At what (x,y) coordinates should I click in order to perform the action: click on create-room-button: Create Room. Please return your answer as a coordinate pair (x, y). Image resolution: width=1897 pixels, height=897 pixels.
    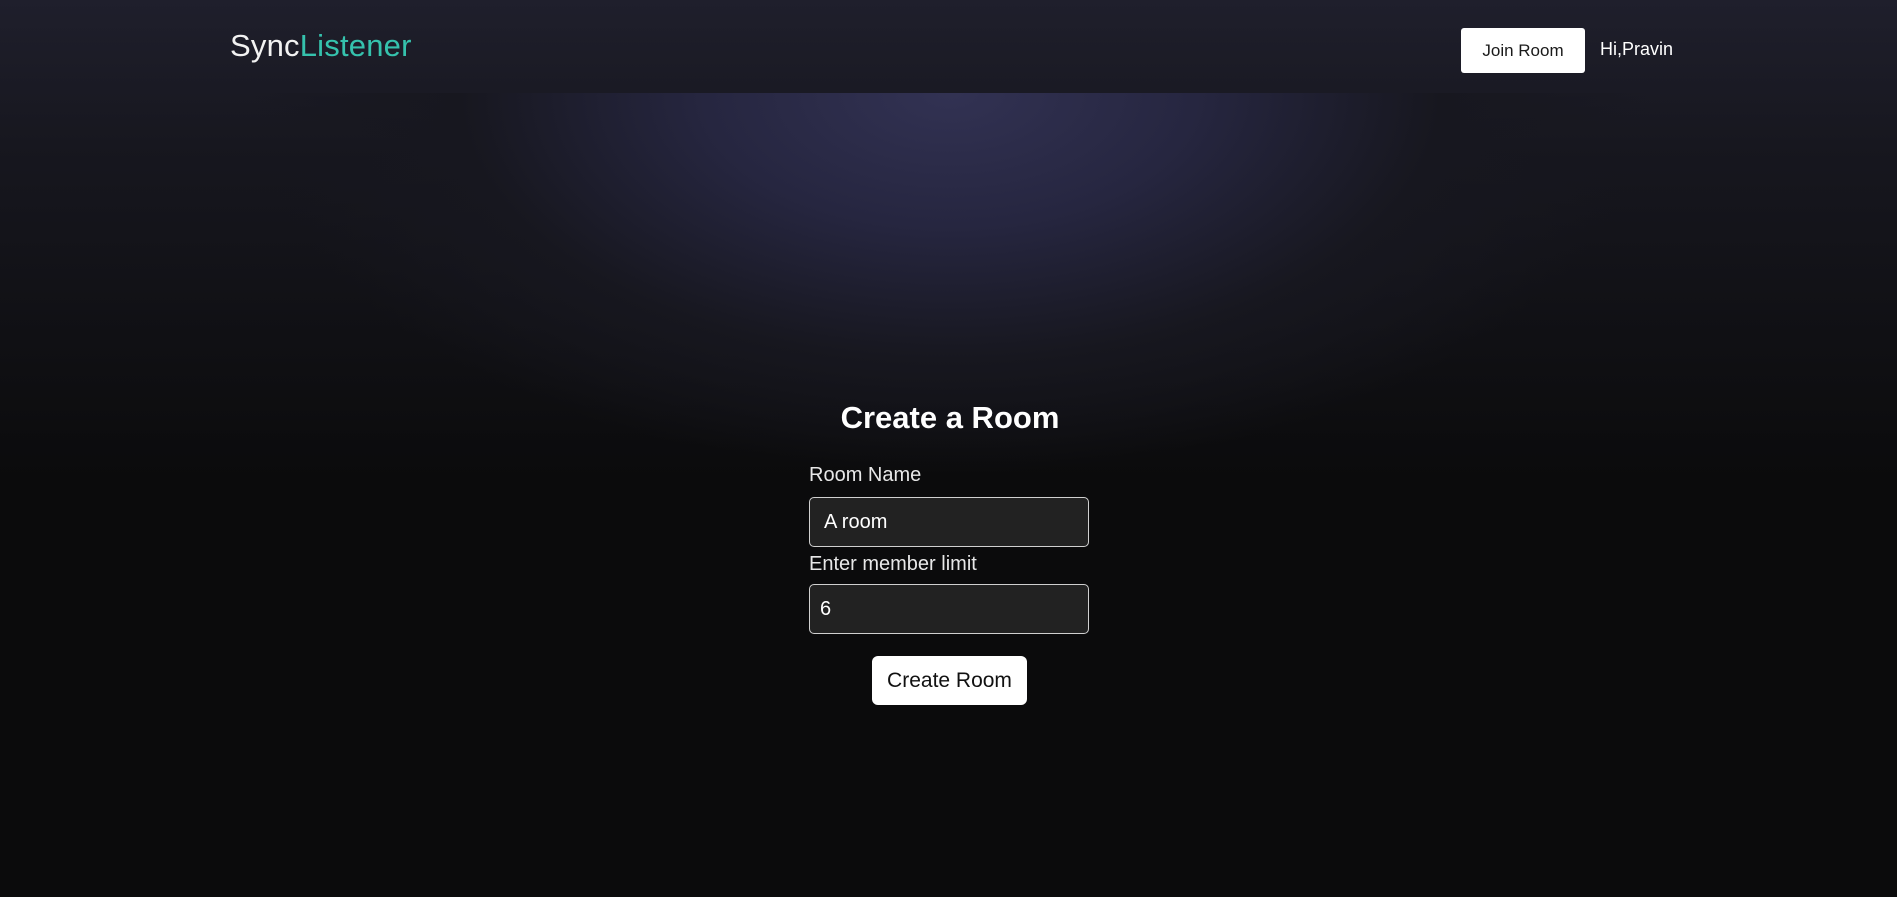
    Looking at the image, I should click on (949, 680).